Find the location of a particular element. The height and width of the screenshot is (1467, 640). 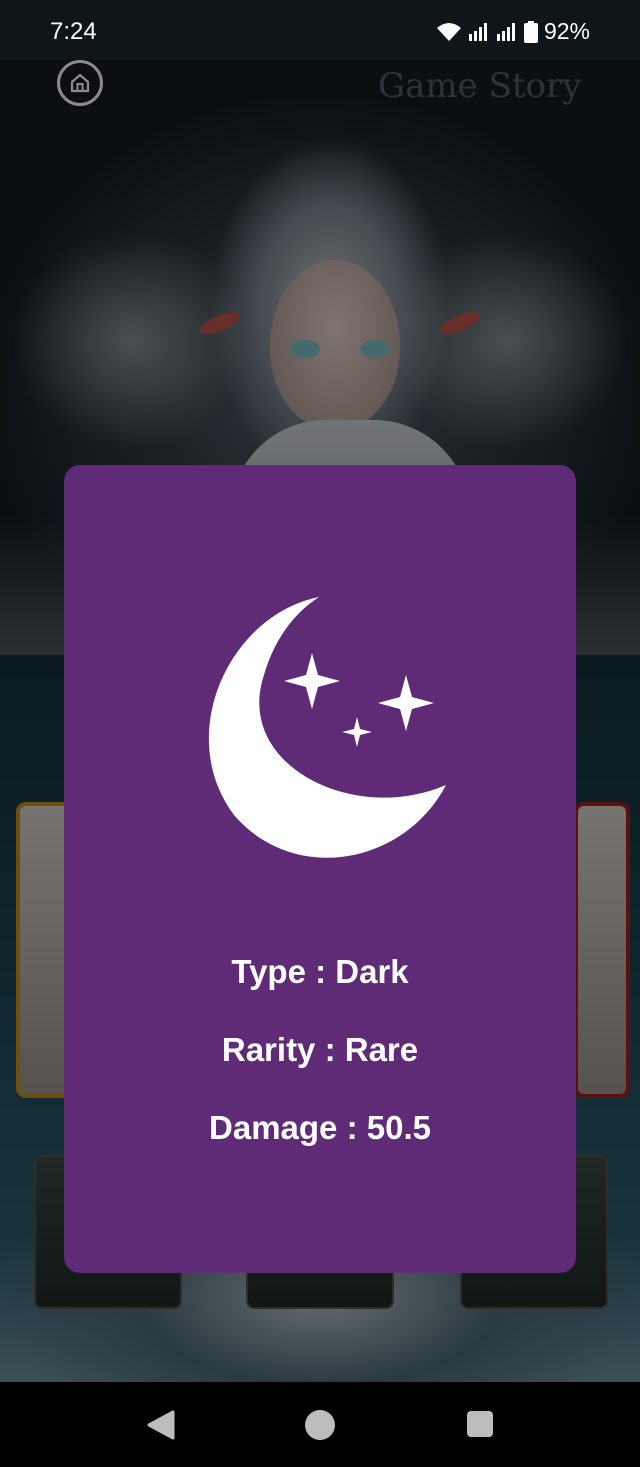

system-nav-bar is located at coordinates (320, 1424).